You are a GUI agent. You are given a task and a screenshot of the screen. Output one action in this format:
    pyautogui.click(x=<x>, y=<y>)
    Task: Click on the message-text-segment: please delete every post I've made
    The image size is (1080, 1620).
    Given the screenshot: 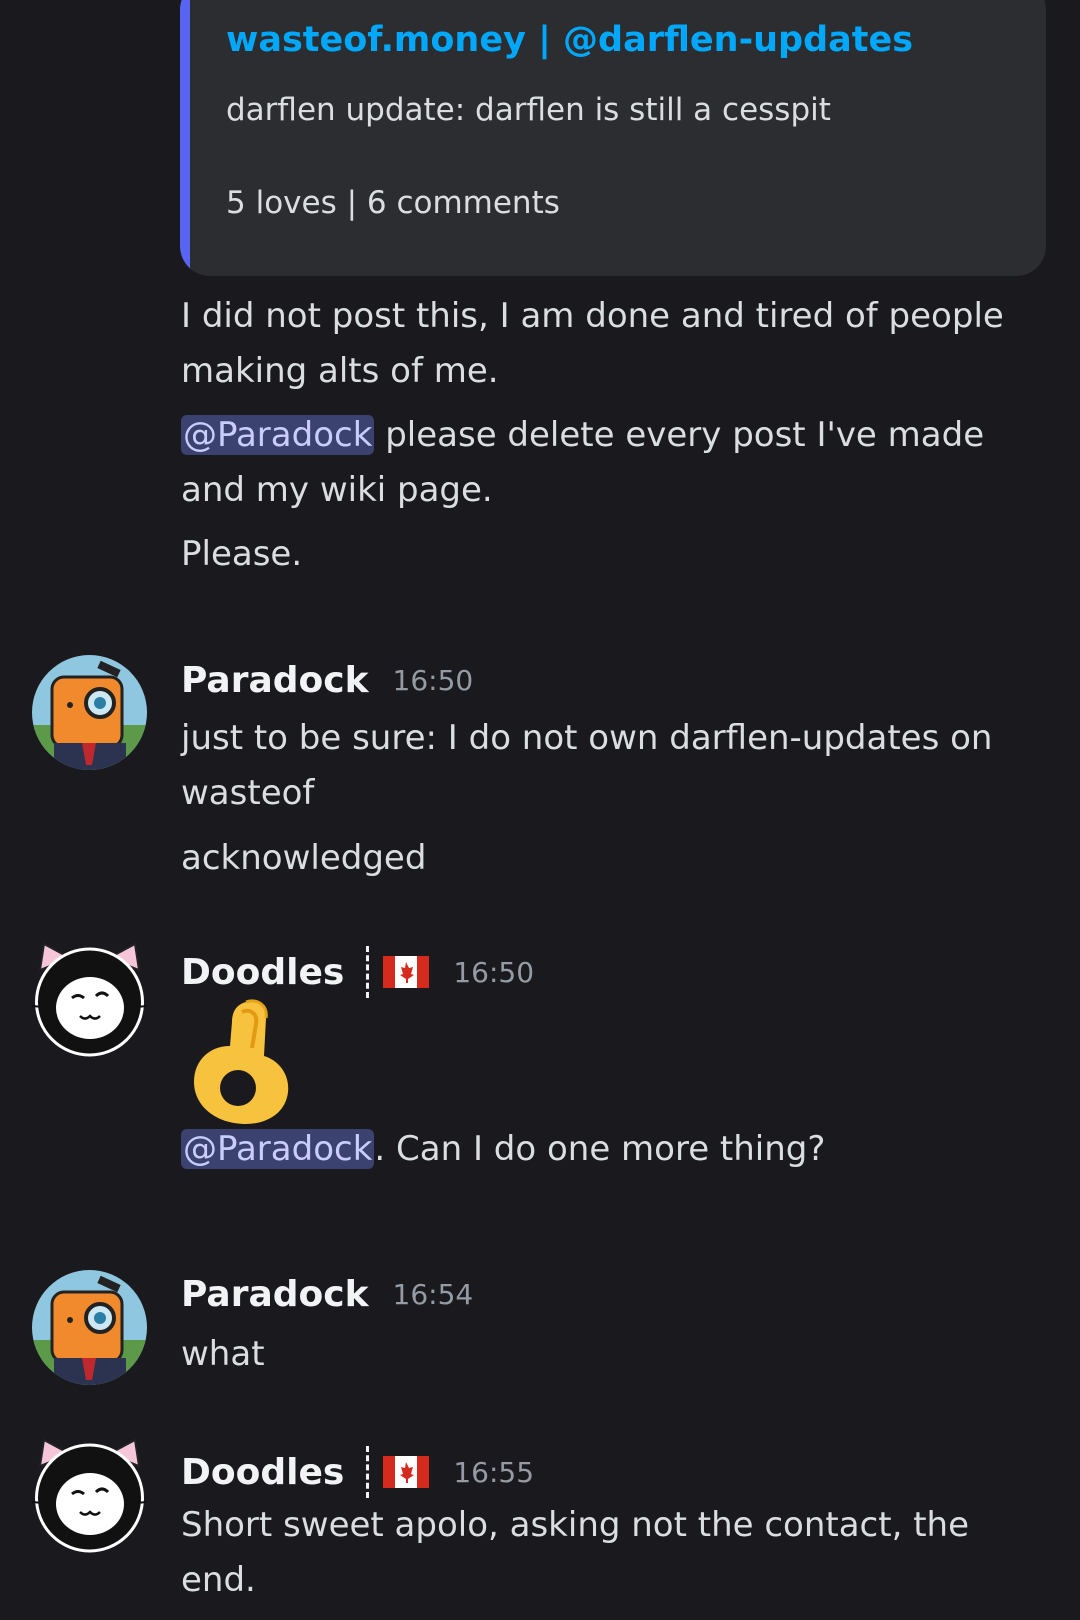 What is the action you would take?
    pyautogui.click(x=679, y=435)
    